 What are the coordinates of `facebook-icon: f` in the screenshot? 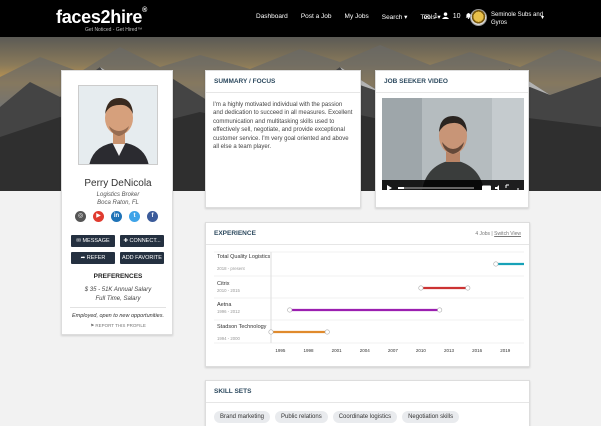 It's located at (152, 216).